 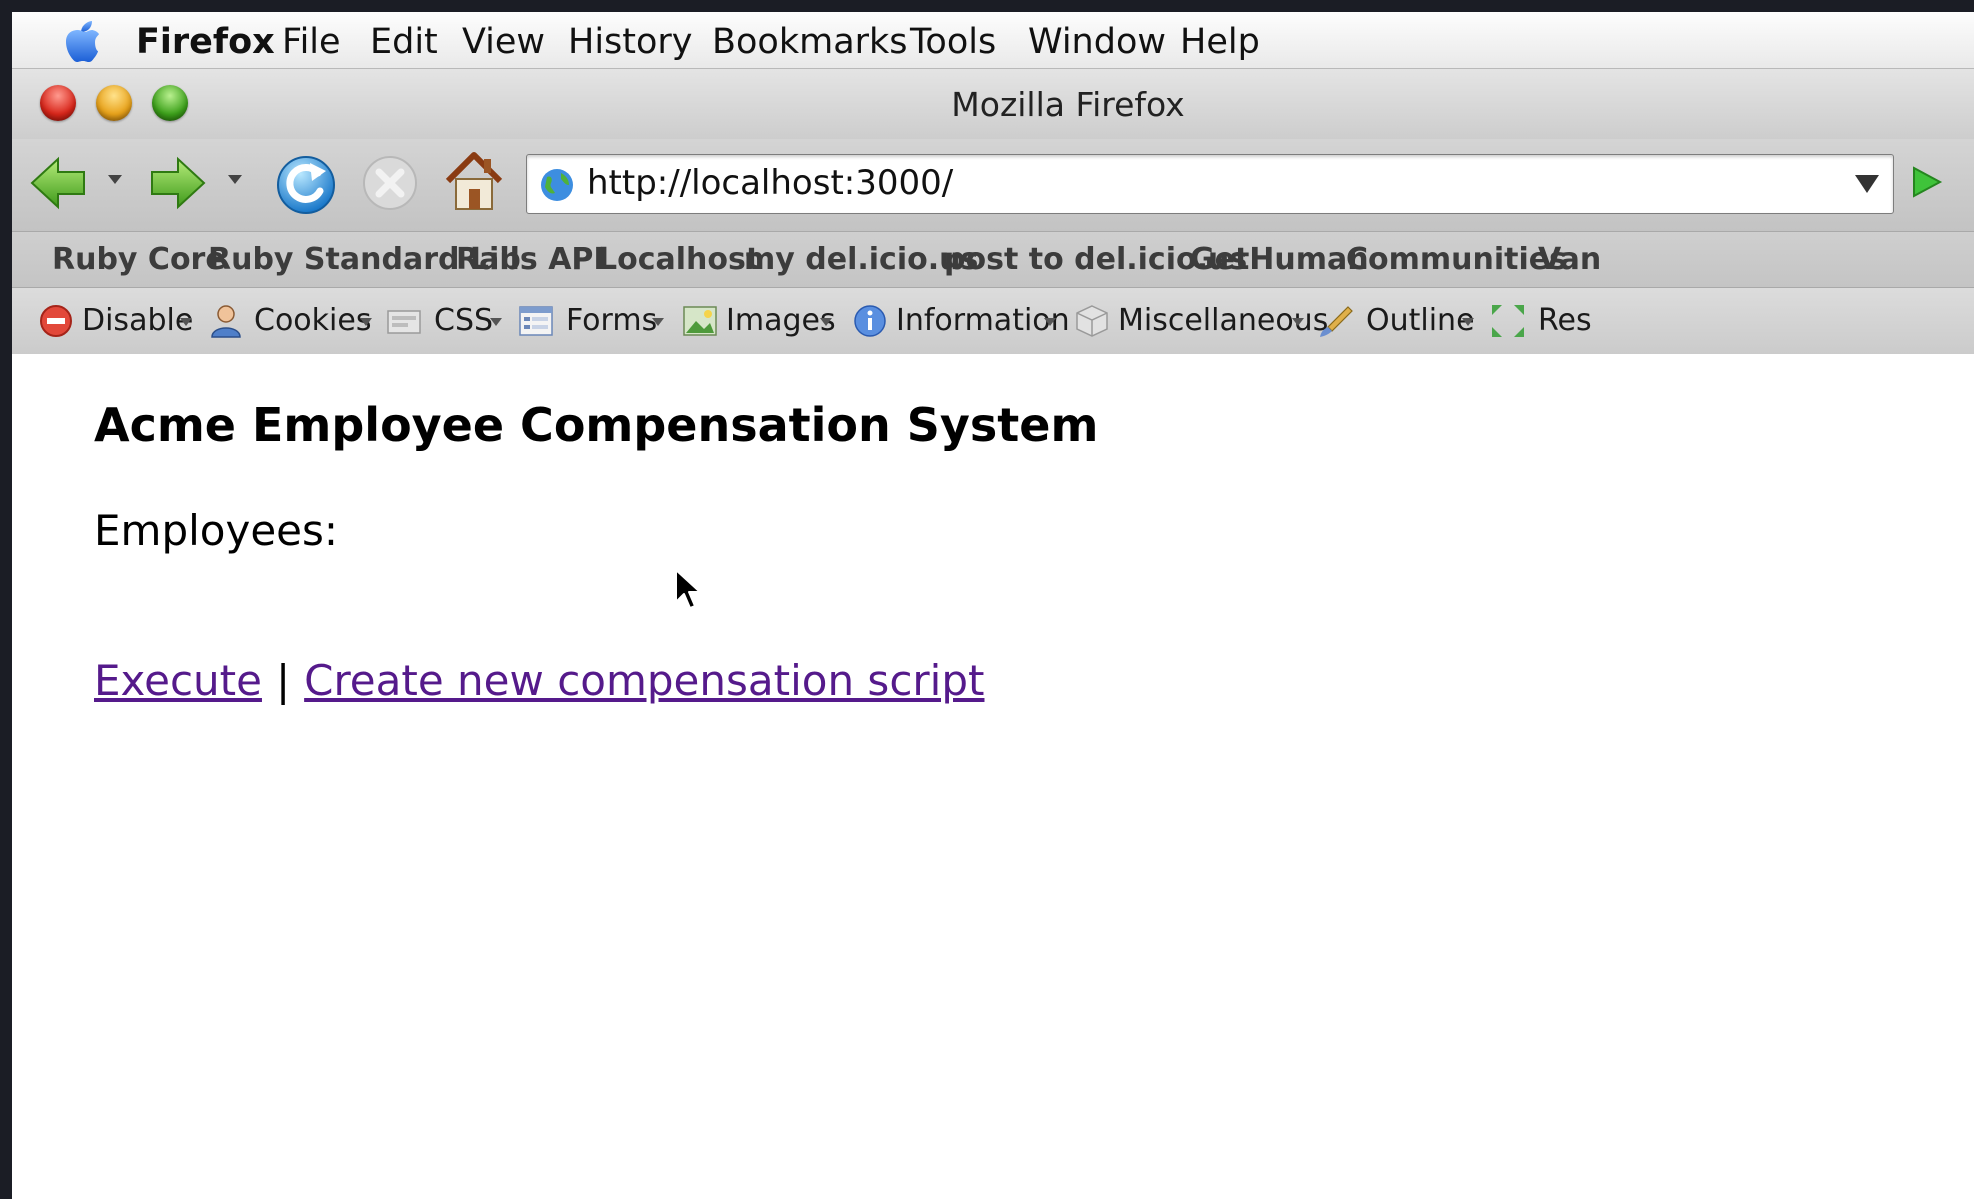 I want to click on navigation-toolbar: http://localhost:3000/, so click(x=993, y=185).